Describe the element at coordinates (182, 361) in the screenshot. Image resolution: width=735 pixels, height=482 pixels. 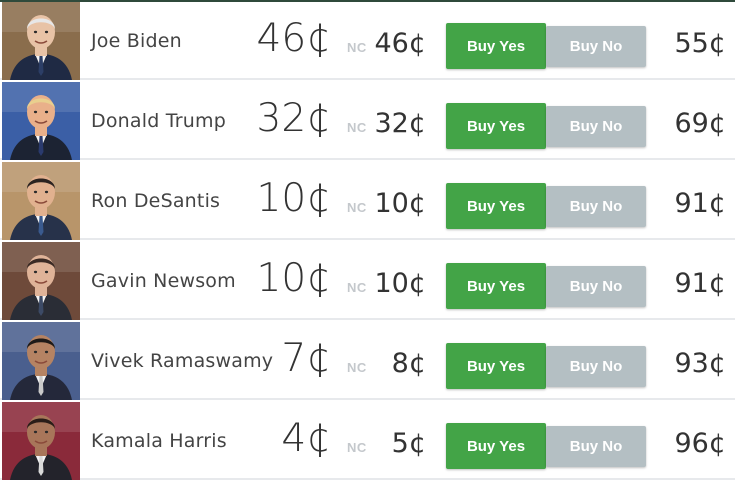
I see `candidate-name: Vivek Ramaswamy` at that location.